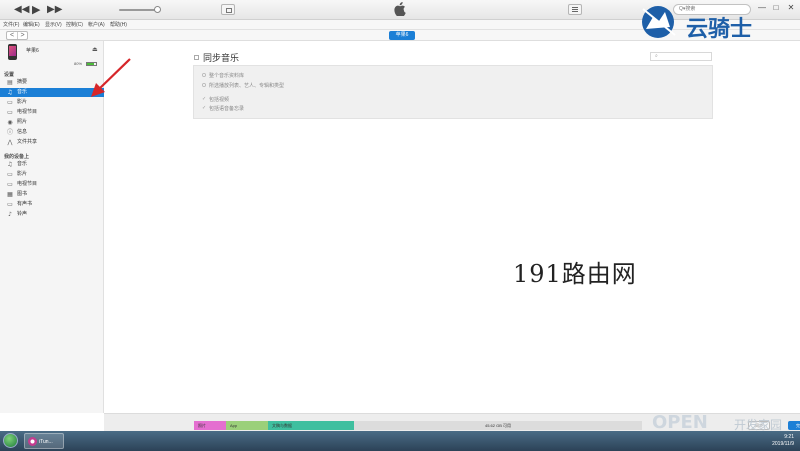 The width and height of the screenshot is (800, 451). I want to click on device-item-1: ▭ 影片, so click(52, 174).